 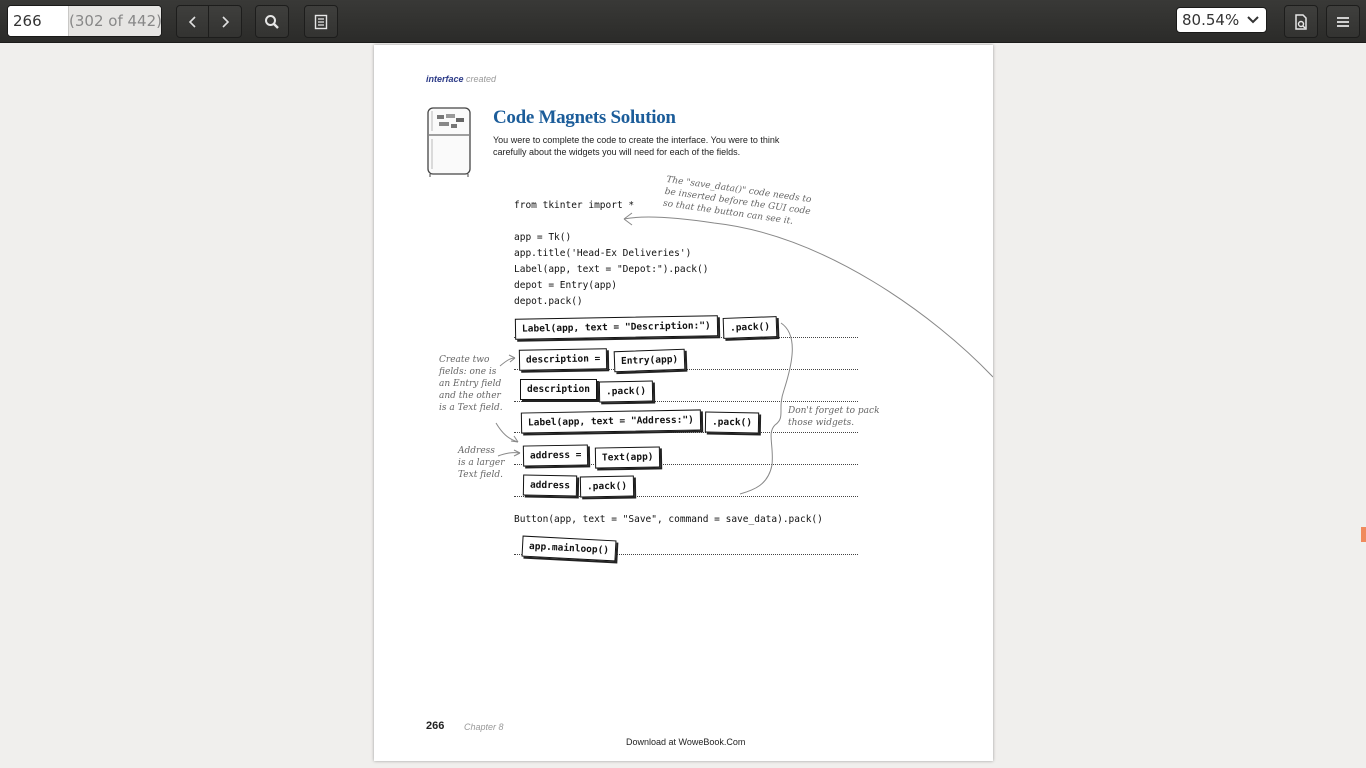 I want to click on hamburger-menu-icon, so click(x=1343, y=21).